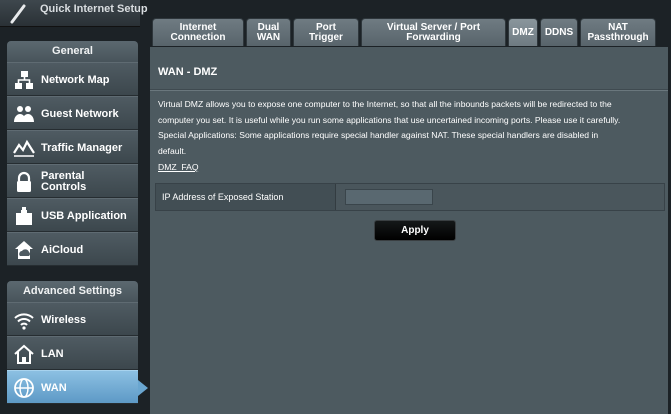  I want to click on globe-icon, so click(24, 388).